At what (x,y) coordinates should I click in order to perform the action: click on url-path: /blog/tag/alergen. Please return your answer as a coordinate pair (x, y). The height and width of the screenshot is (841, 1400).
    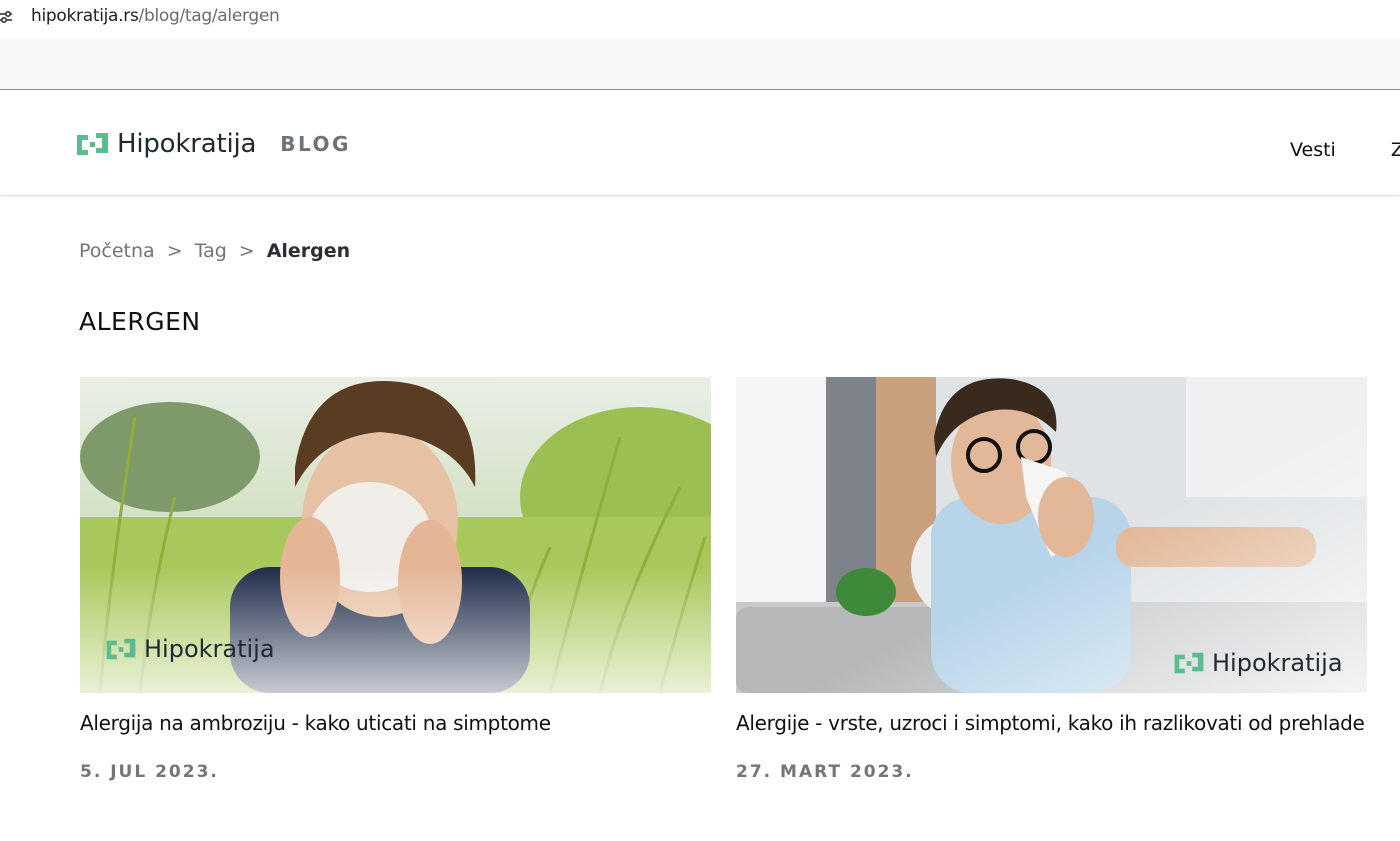
    Looking at the image, I should click on (209, 16).